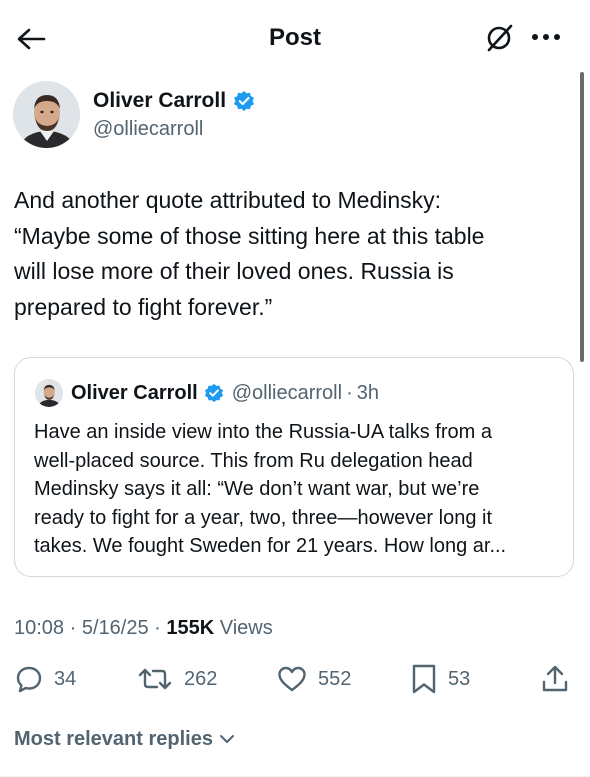  What do you see at coordinates (226, 739) in the screenshot?
I see `chevron-down-icon` at bounding box center [226, 739].